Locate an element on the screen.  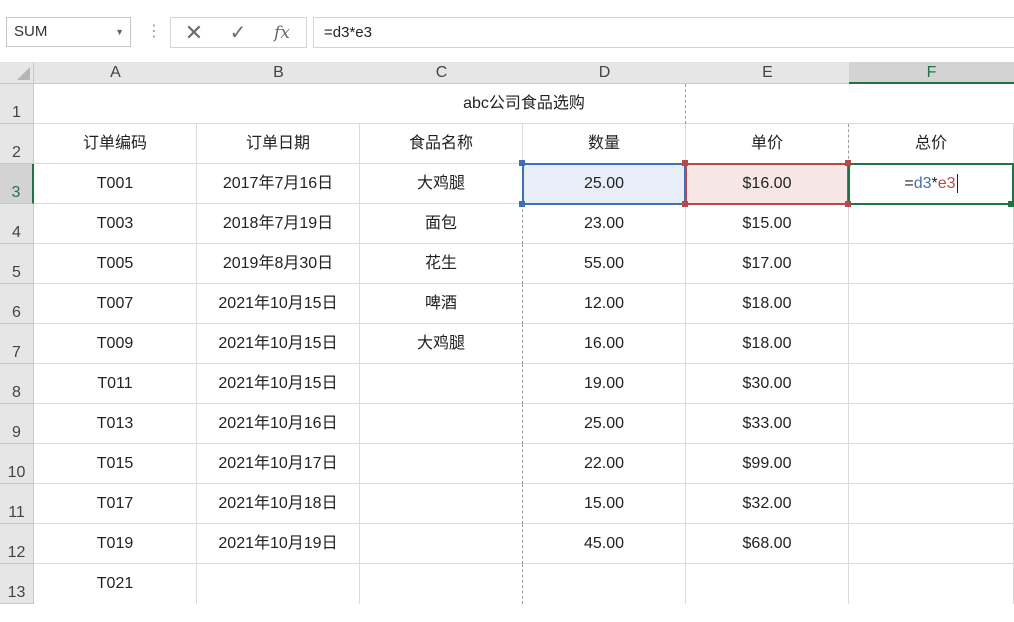
table-cell: 22.00 is located at coordinates (604, 464).